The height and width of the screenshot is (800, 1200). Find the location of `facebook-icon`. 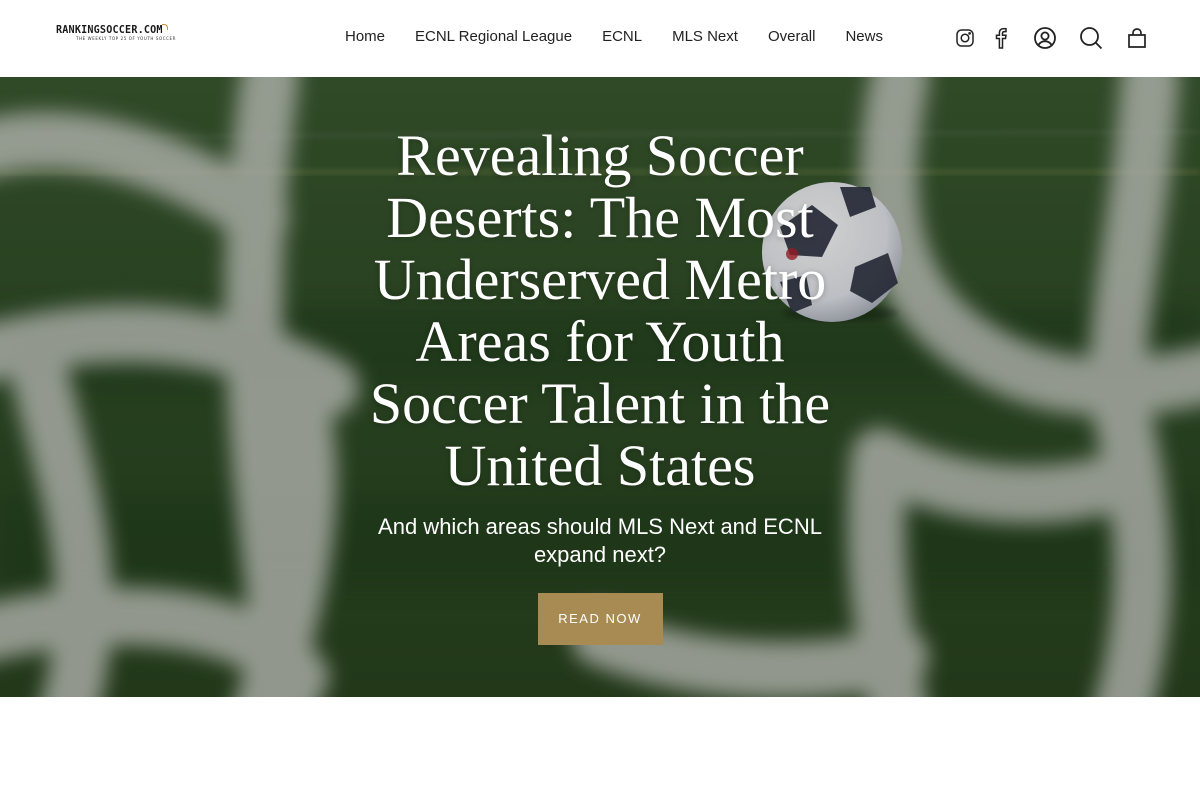

facebook-icon is located at coordinates (1001, 38).